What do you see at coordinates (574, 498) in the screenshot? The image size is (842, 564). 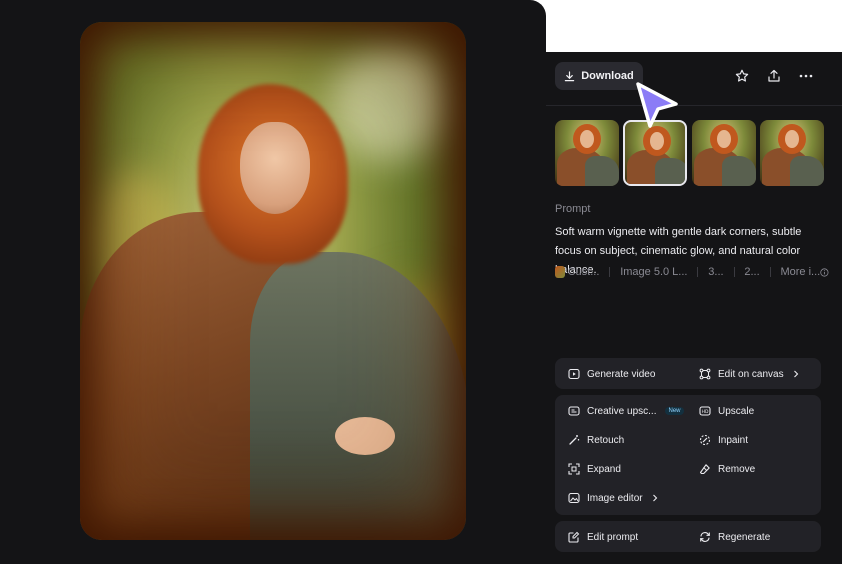 I see `image-editor-icon` at bounding box center [574, 498].